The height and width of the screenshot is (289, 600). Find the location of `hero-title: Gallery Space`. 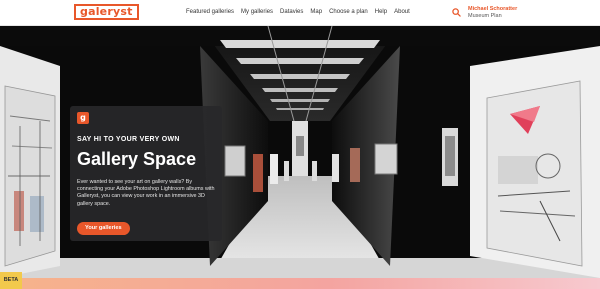

hero-title: Gallery Space is located at coordinates (137, 159).